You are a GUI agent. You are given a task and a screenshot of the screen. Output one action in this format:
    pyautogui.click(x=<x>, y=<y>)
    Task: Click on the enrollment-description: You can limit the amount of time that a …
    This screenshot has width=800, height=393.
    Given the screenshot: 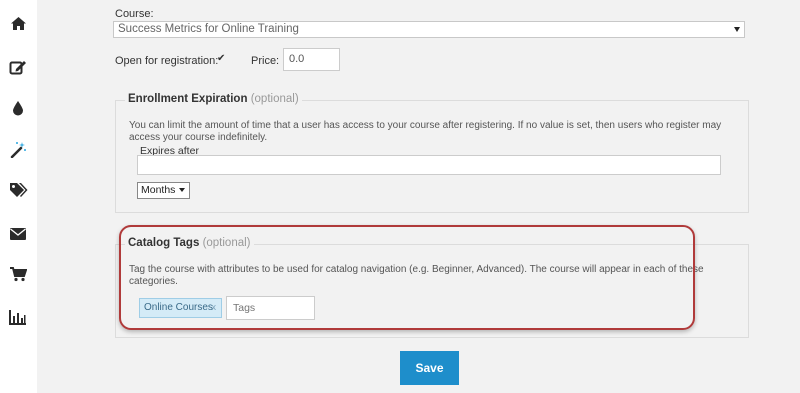 What is the action you would take?
    pyautogui.click(x=425, y=131)
    